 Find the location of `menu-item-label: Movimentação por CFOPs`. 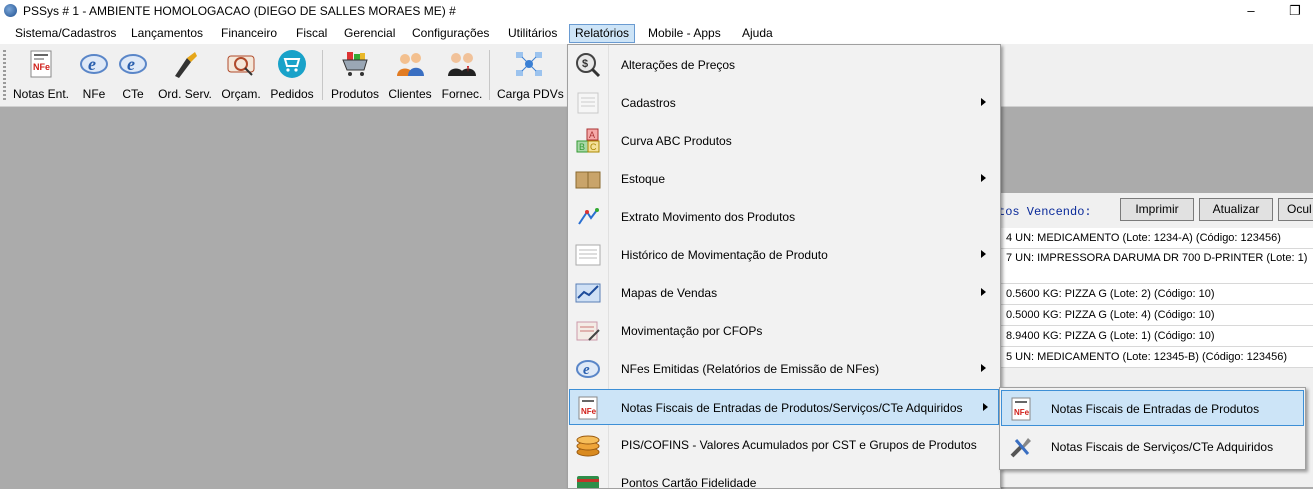

menu-item-label: Movimentação por CFOPs is located at coordinates (692, 331).